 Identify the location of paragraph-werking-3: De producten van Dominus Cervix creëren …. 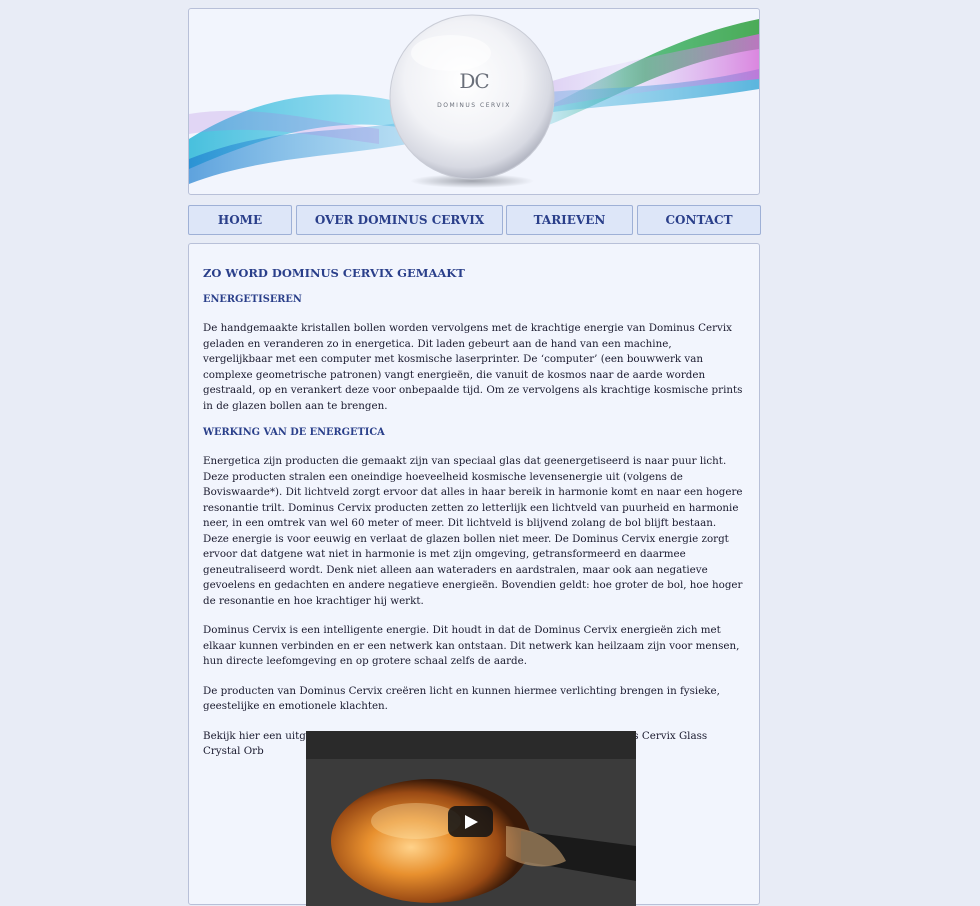
(461, 698).